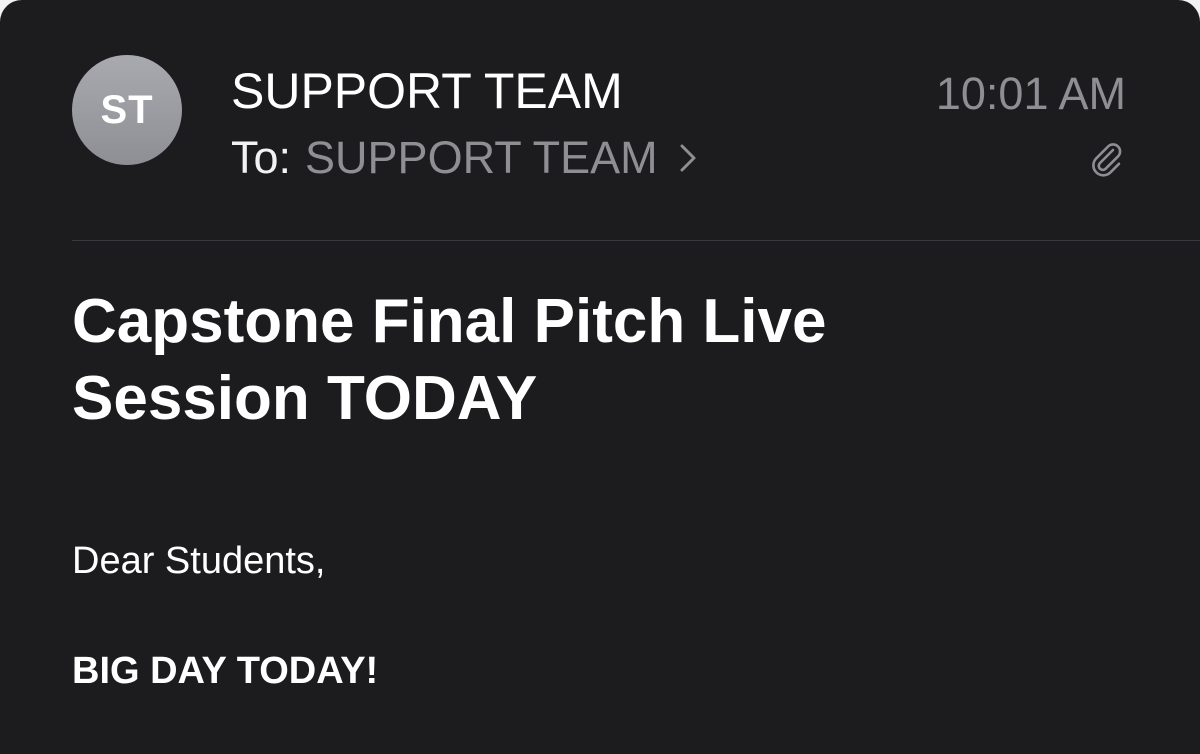 This screenshot has width=1200, height=754. I want to click on message-time: 10:01 AM, so click(1030, 93).